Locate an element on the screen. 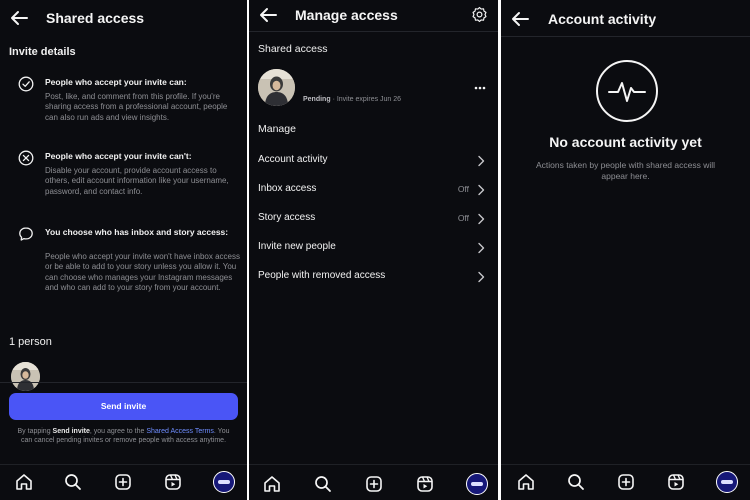  page-title: Shared access is located at coordinates (95, 18).